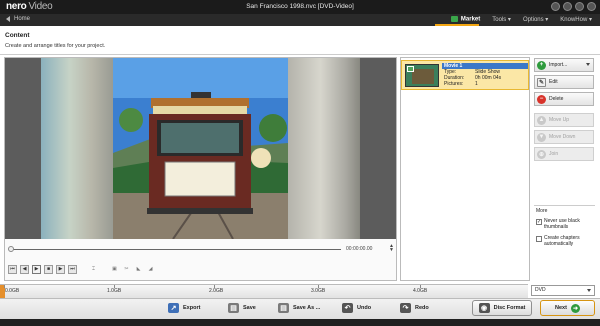 The image size is (600, 326). I want to click on divider, so click(300, 54).